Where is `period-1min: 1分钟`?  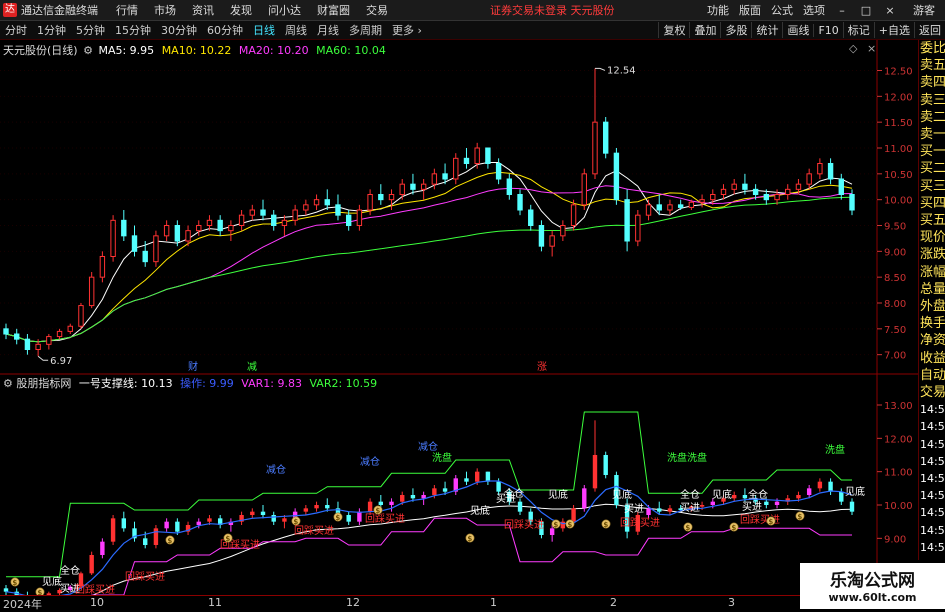
period-1min: 1分钟 is located at coordinates (51, 30).